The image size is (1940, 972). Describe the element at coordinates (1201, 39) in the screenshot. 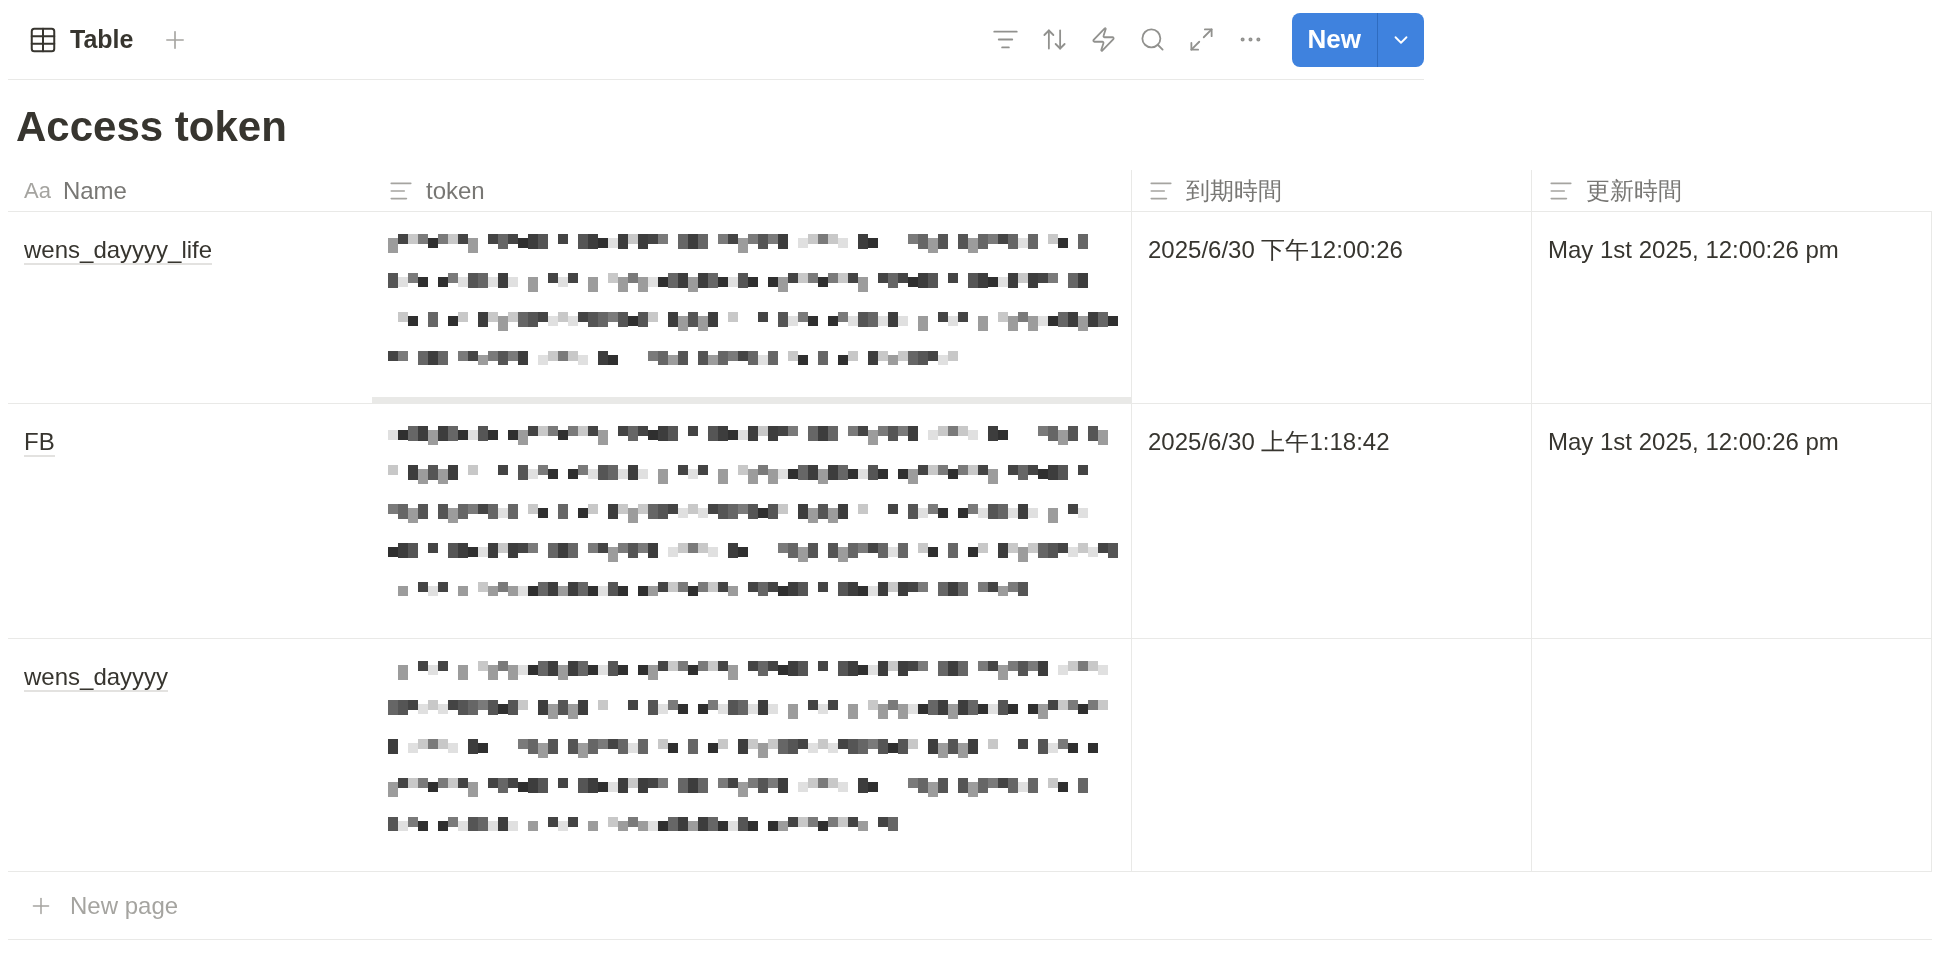

I see `expand-icon` at that location.